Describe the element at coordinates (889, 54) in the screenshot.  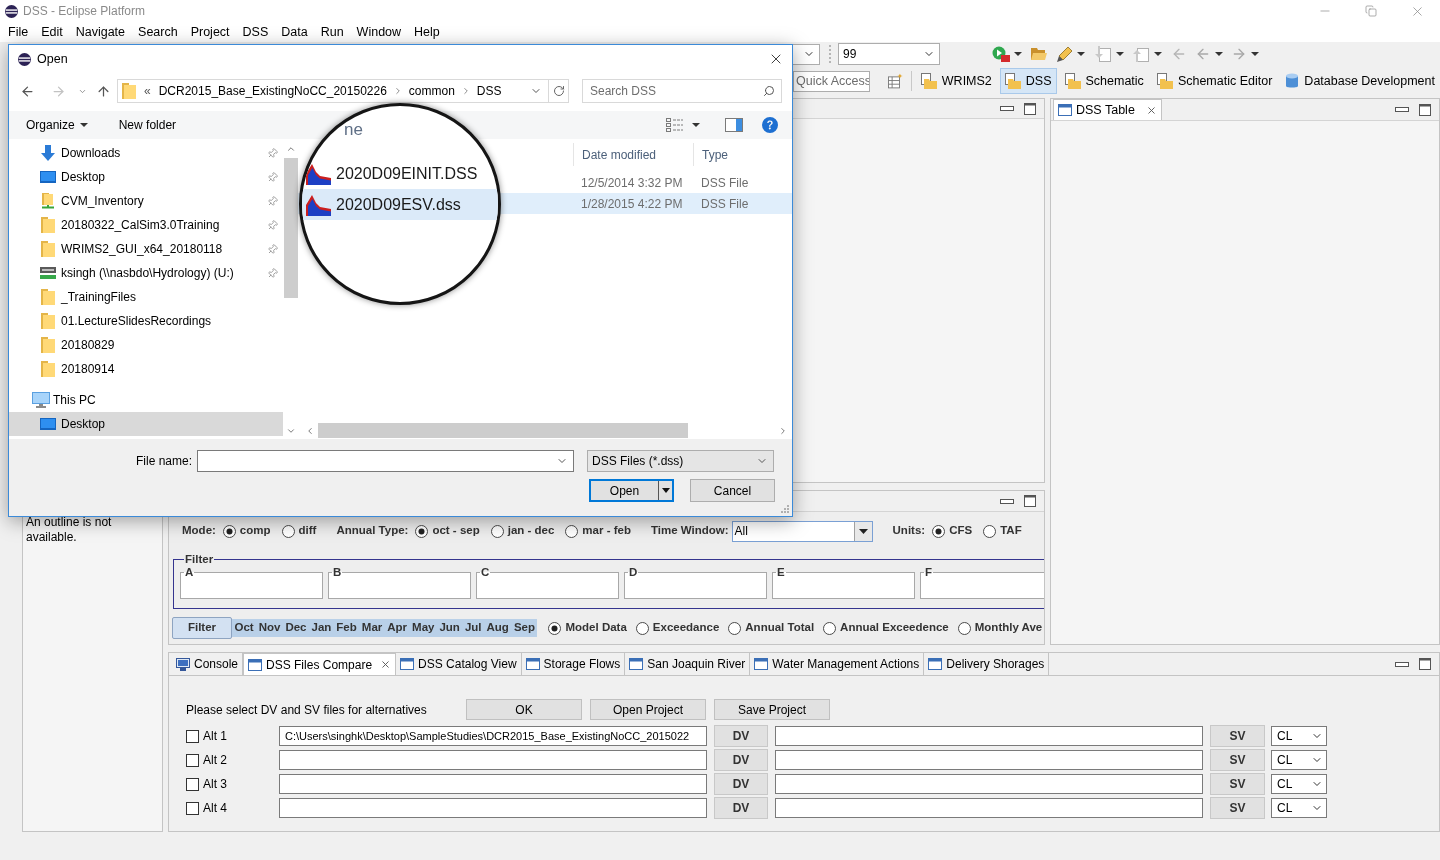
I see `dropdown-field: 99` at that location.